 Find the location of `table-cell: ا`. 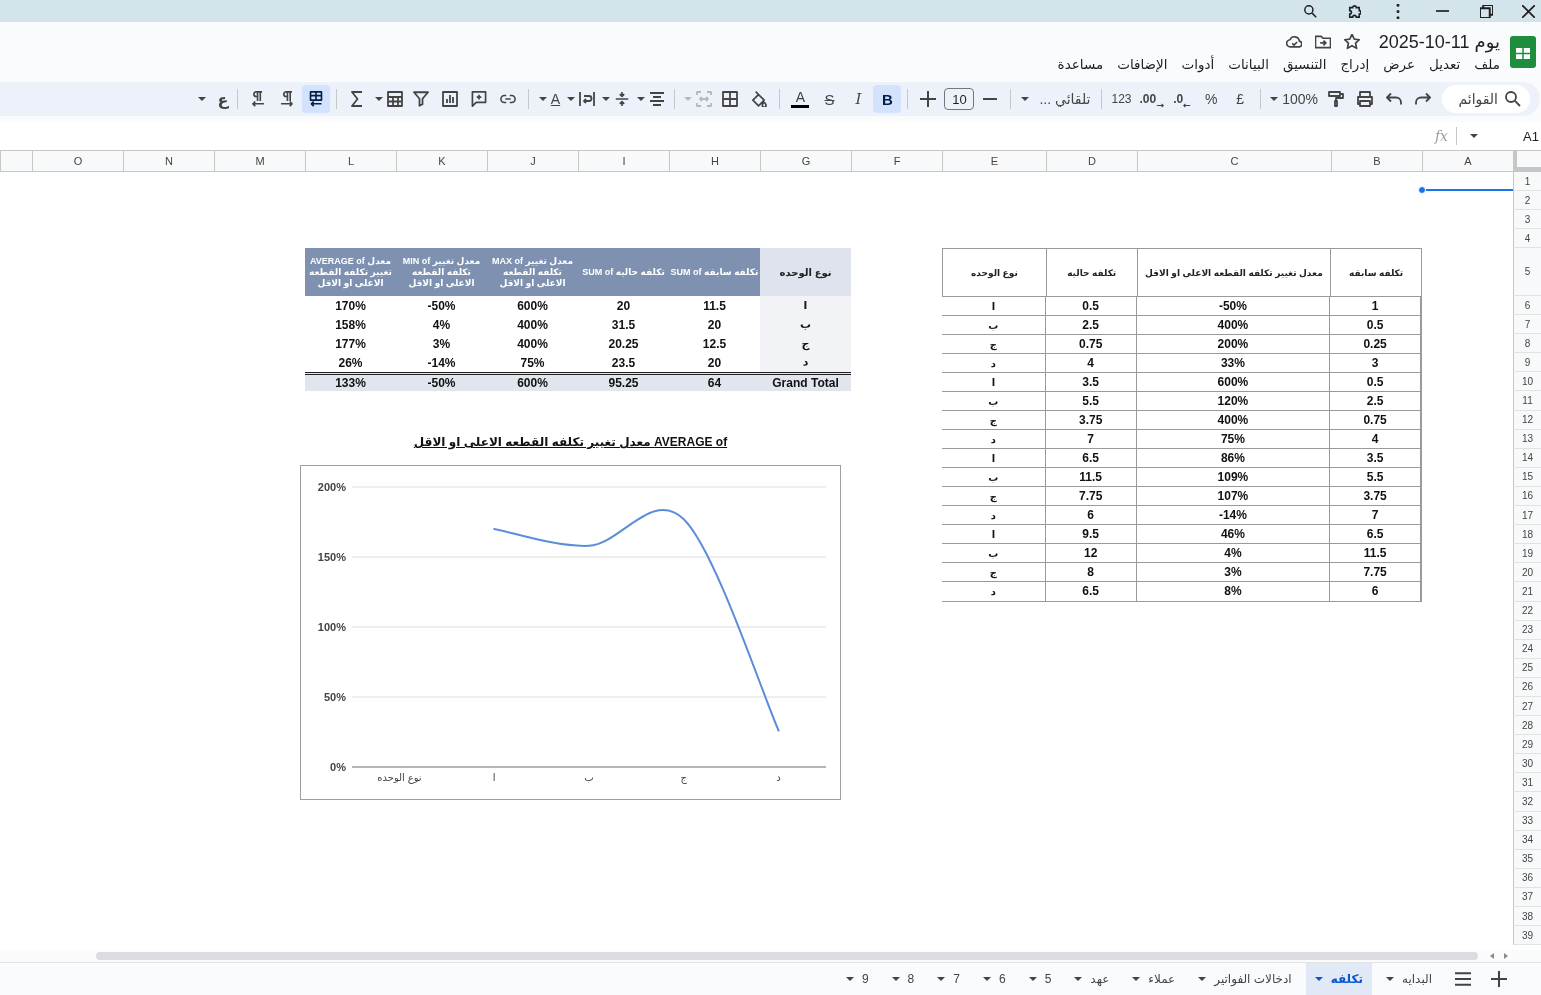

table-cell: ا is located at coordinates (994, 307).